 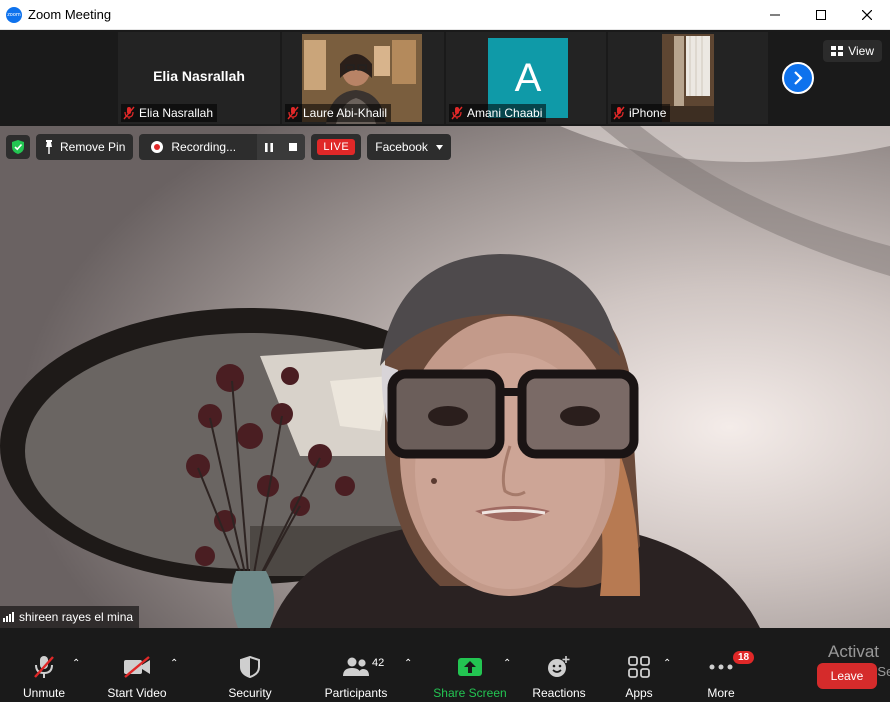 I want to click on minimize-button, so click(x=775, y=15).